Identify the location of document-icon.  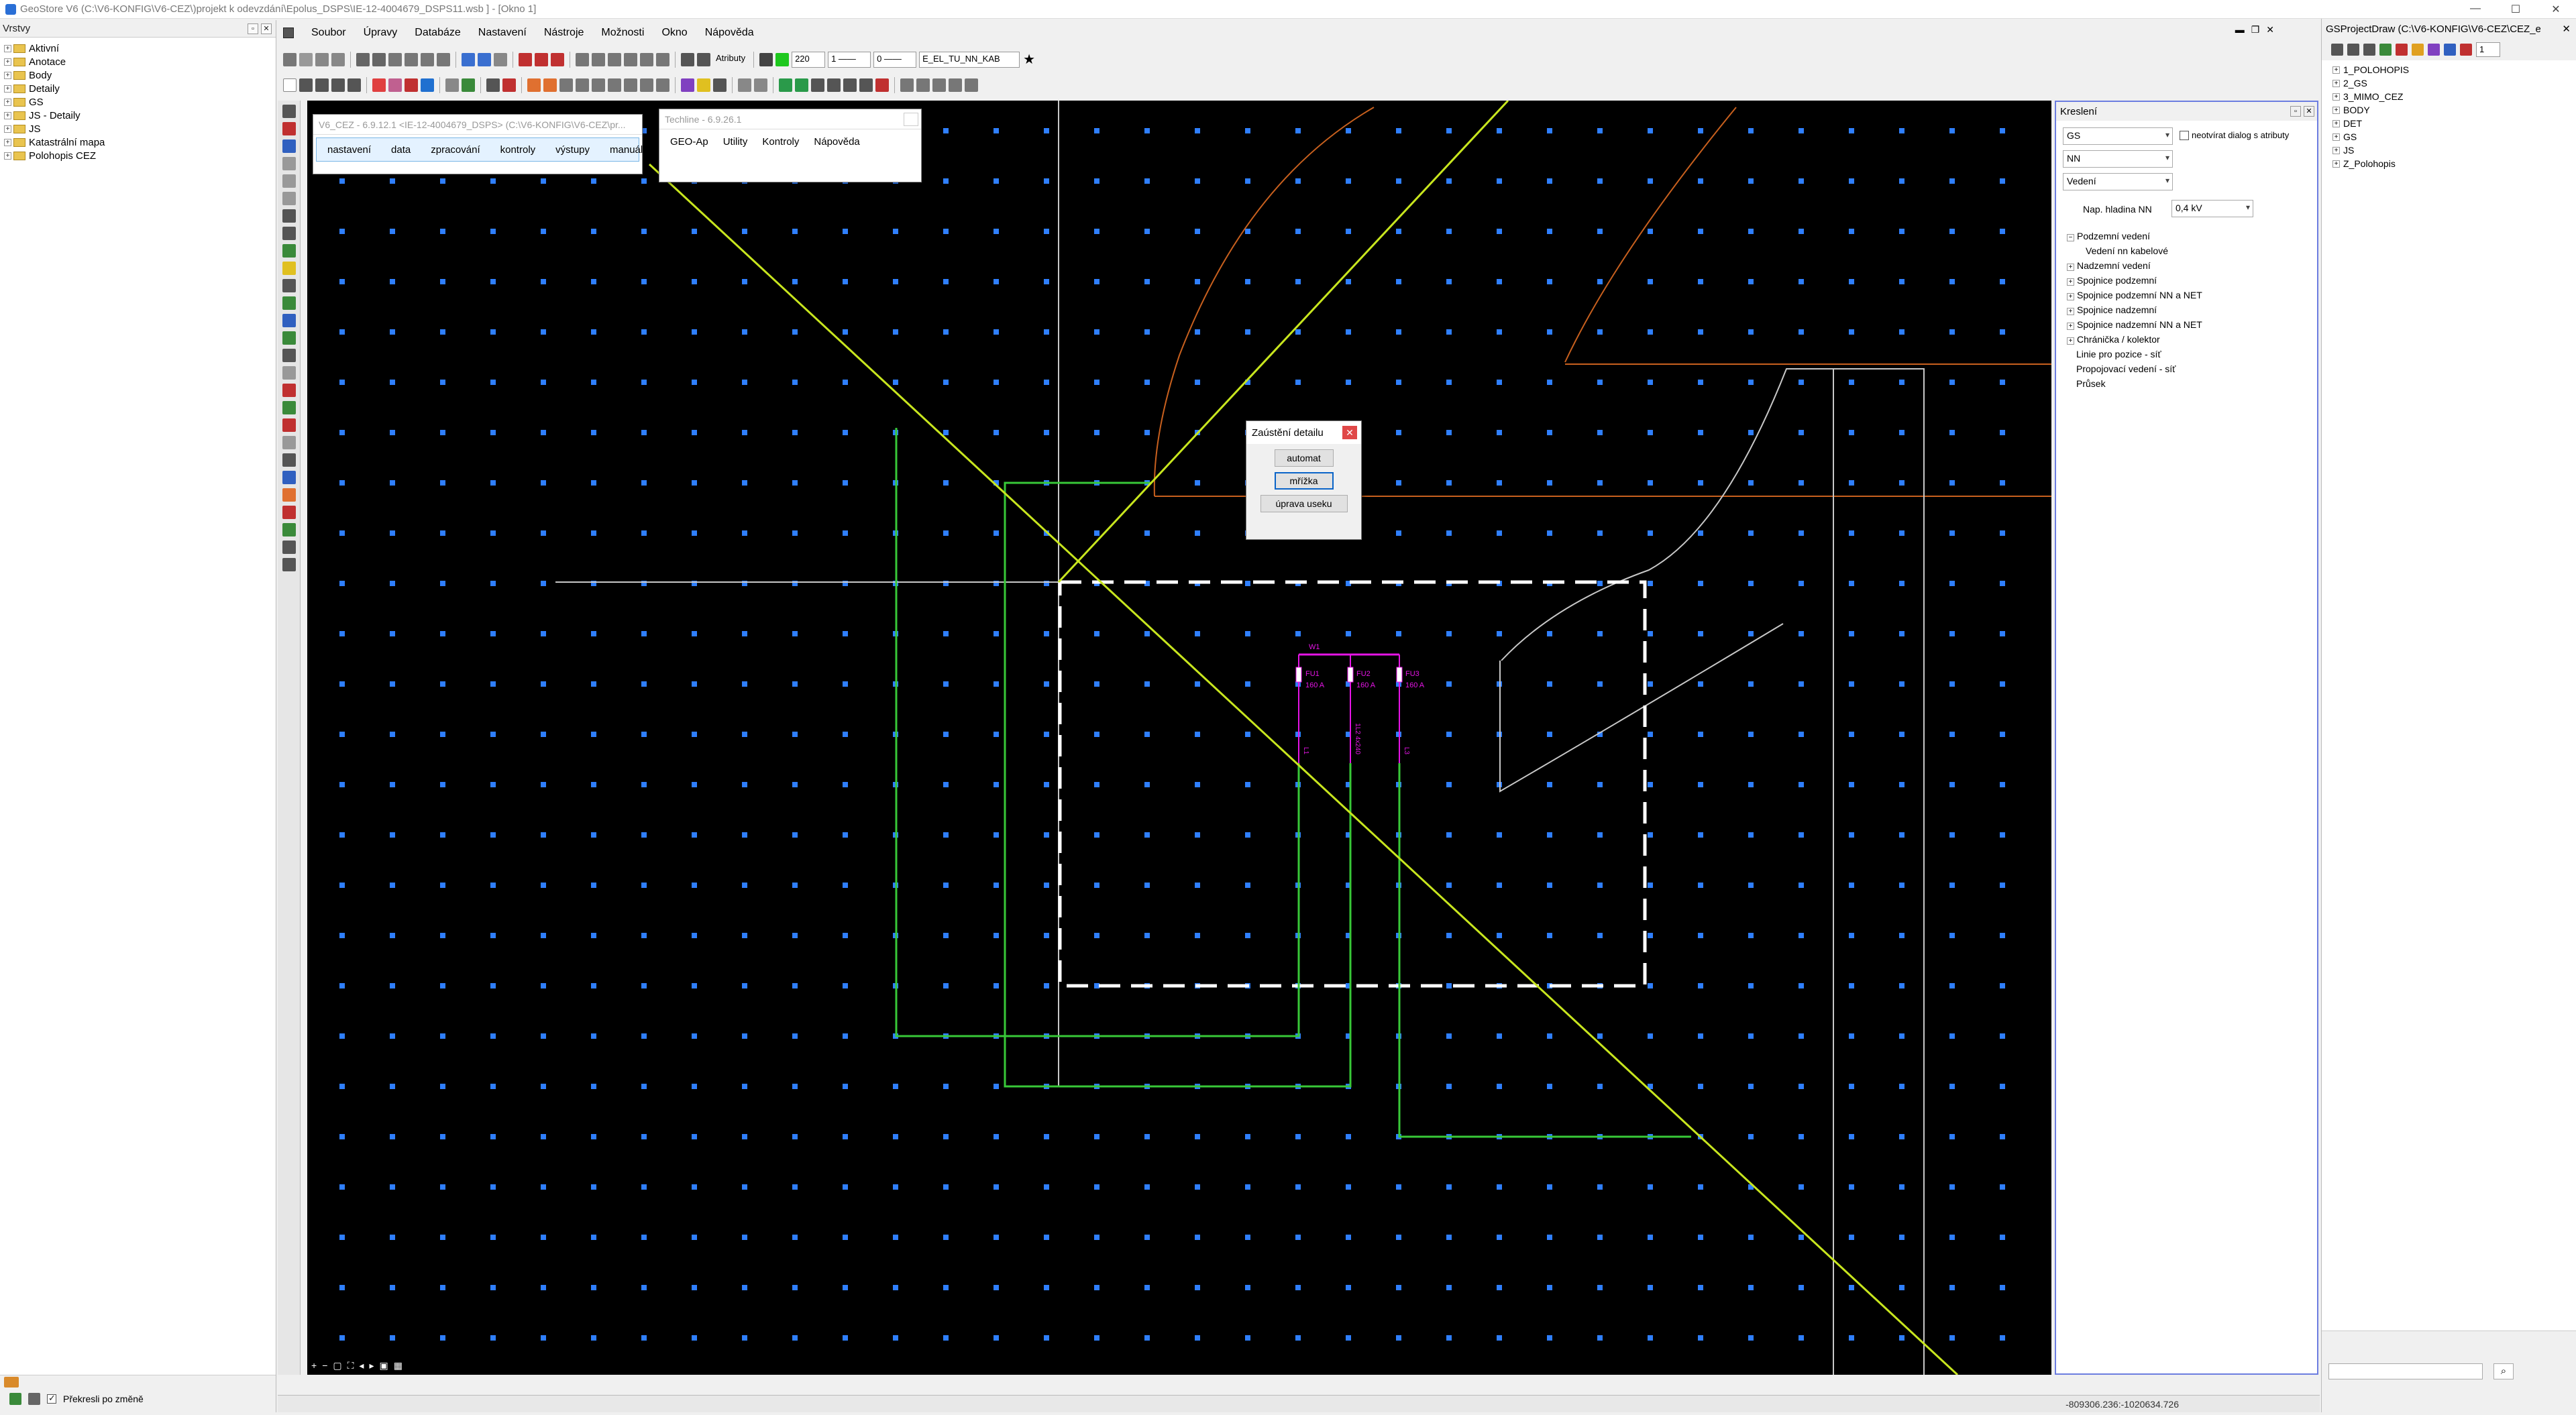
(288, 32).